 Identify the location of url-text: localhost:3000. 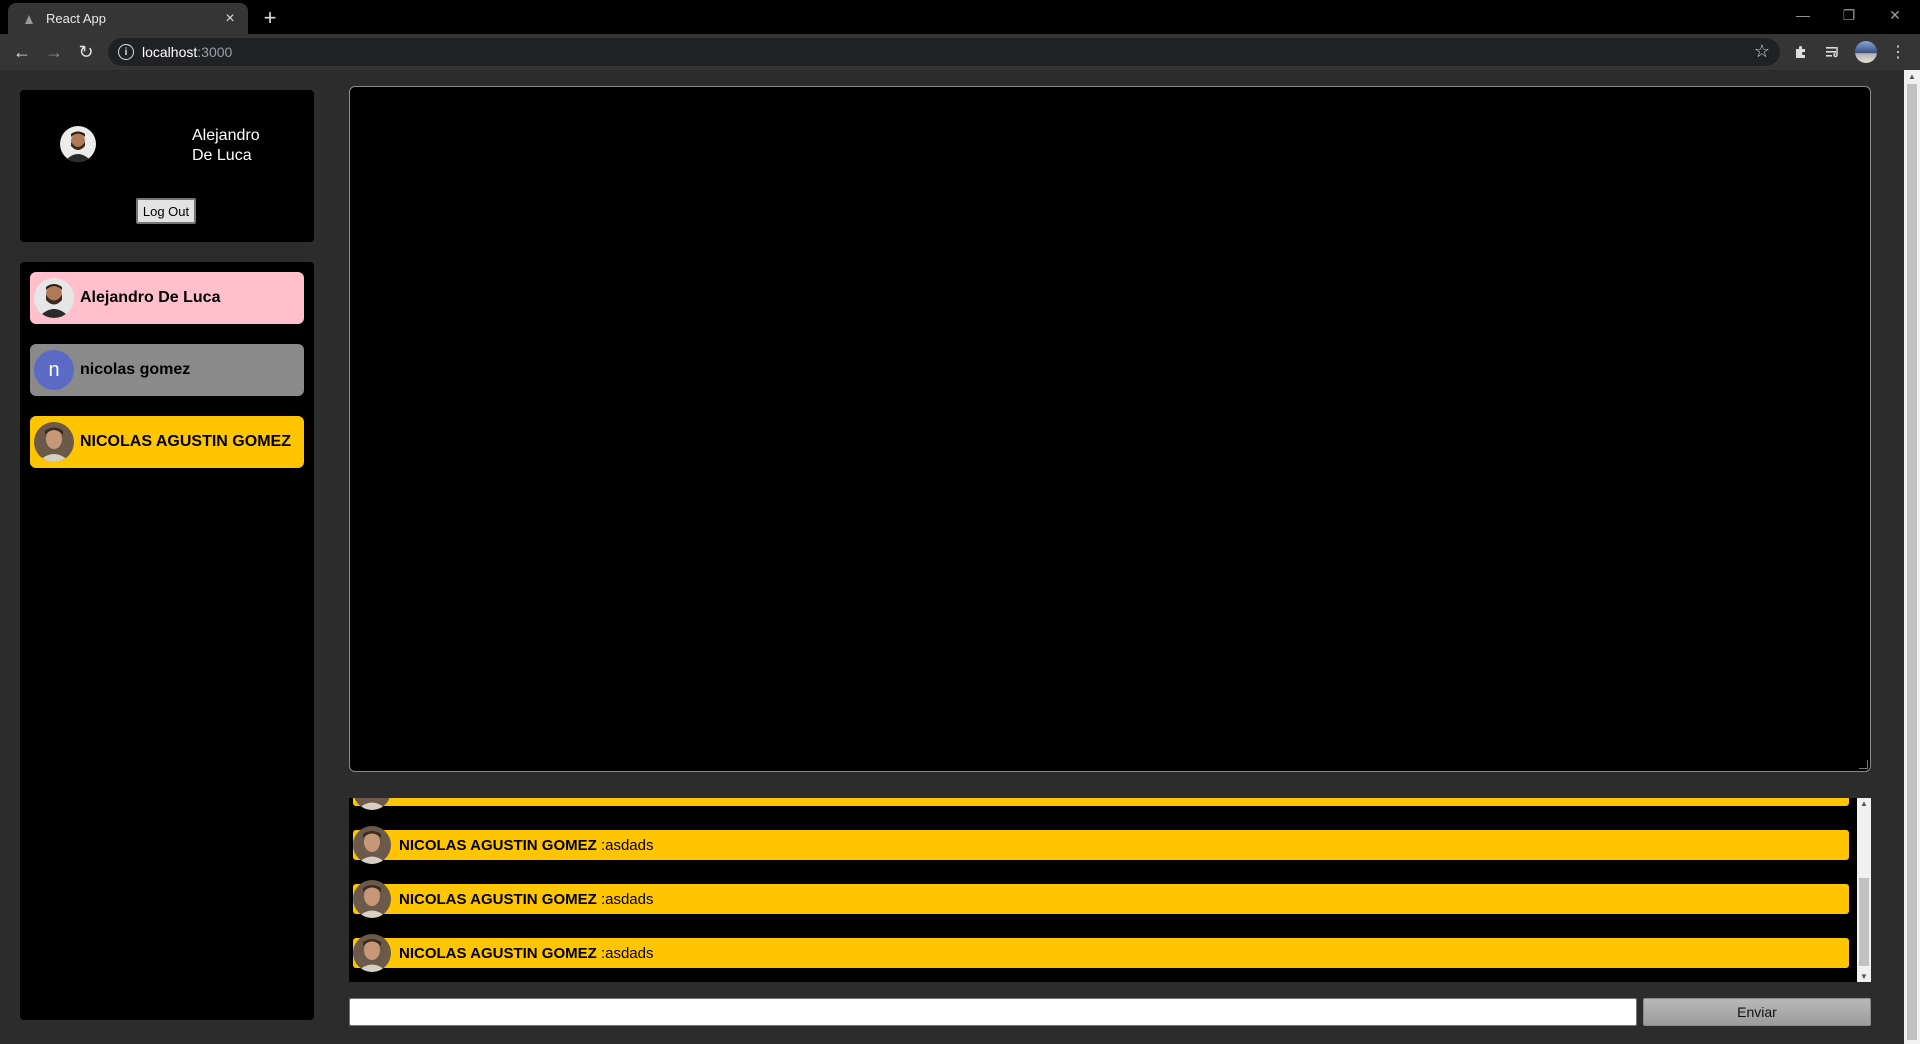
(187, 52).